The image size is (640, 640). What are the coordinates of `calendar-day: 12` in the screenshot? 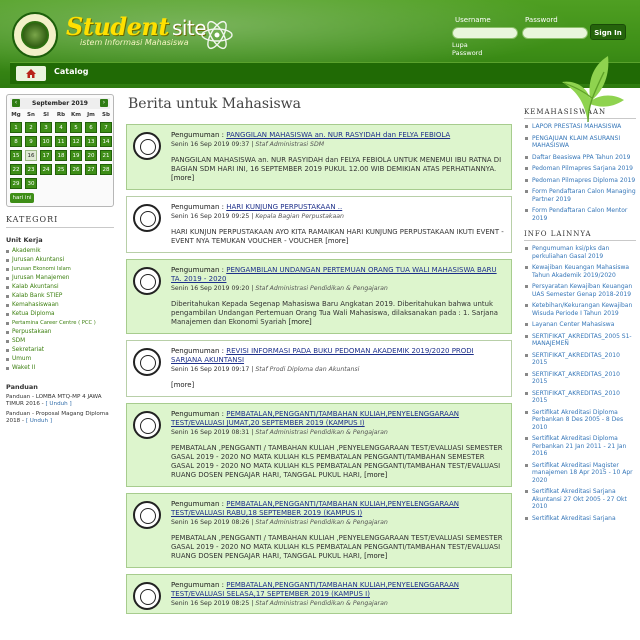 It's located at (76, 141).